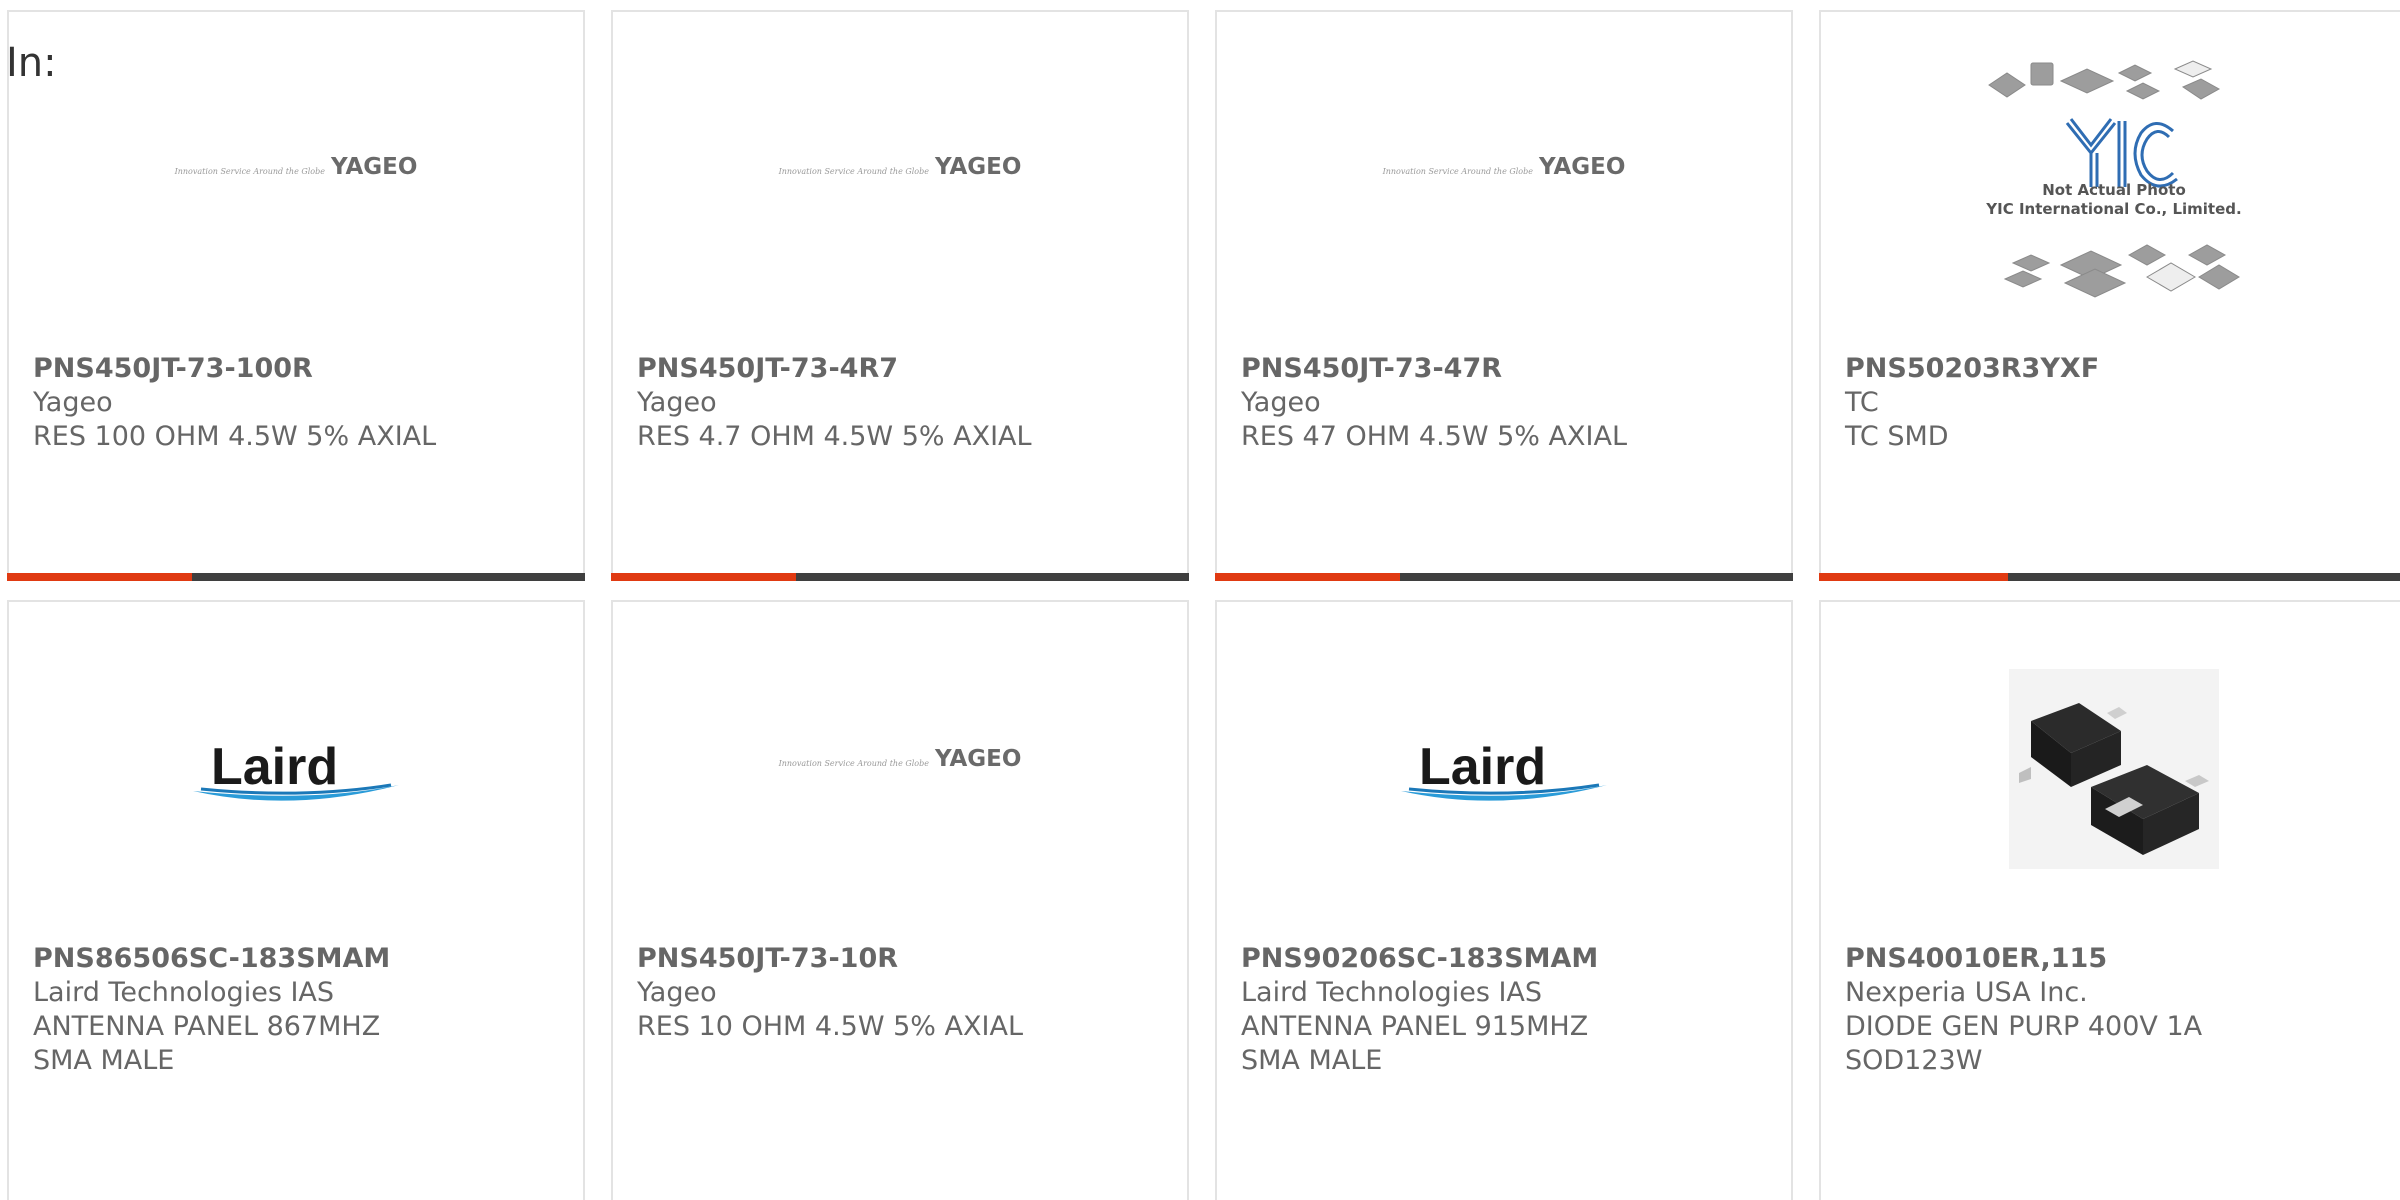 The width and height of the screenshot is (2400, 1200). What do you see at coordinates (2116, 369) in the screenshot?
I see `part-number-link: PNS50203R3YXF` at bounding box center [2116, 369].